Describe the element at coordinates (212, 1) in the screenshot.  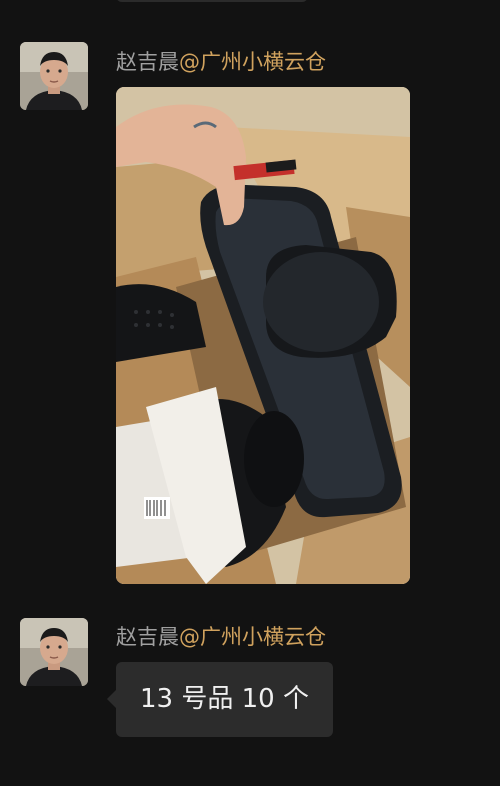
I see `previous-message-bubble-edge` at that location.